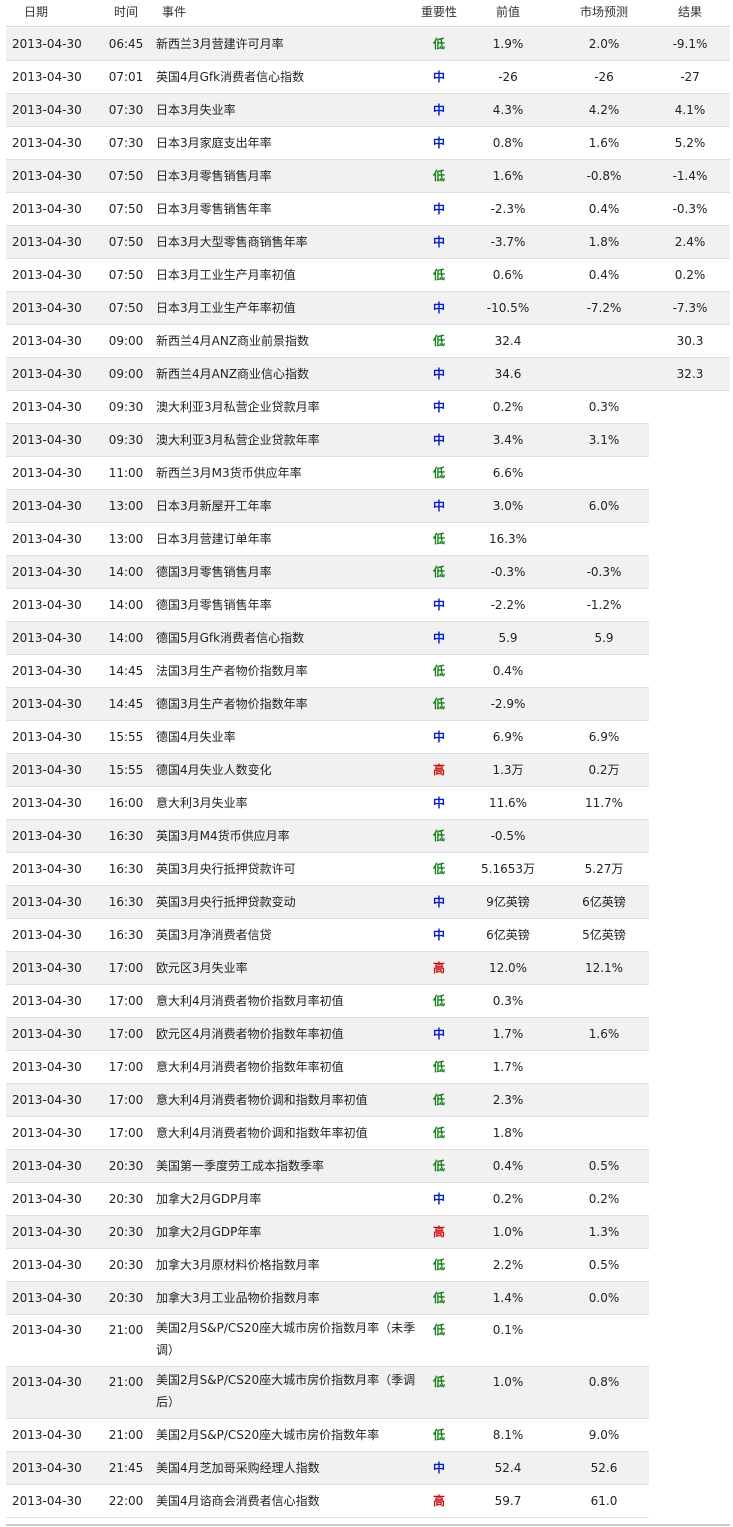 Image resolution: width=733 pixels, height=1527 pixels. I want to click on cell-event: 日本3月失业率, so click(196, 110).